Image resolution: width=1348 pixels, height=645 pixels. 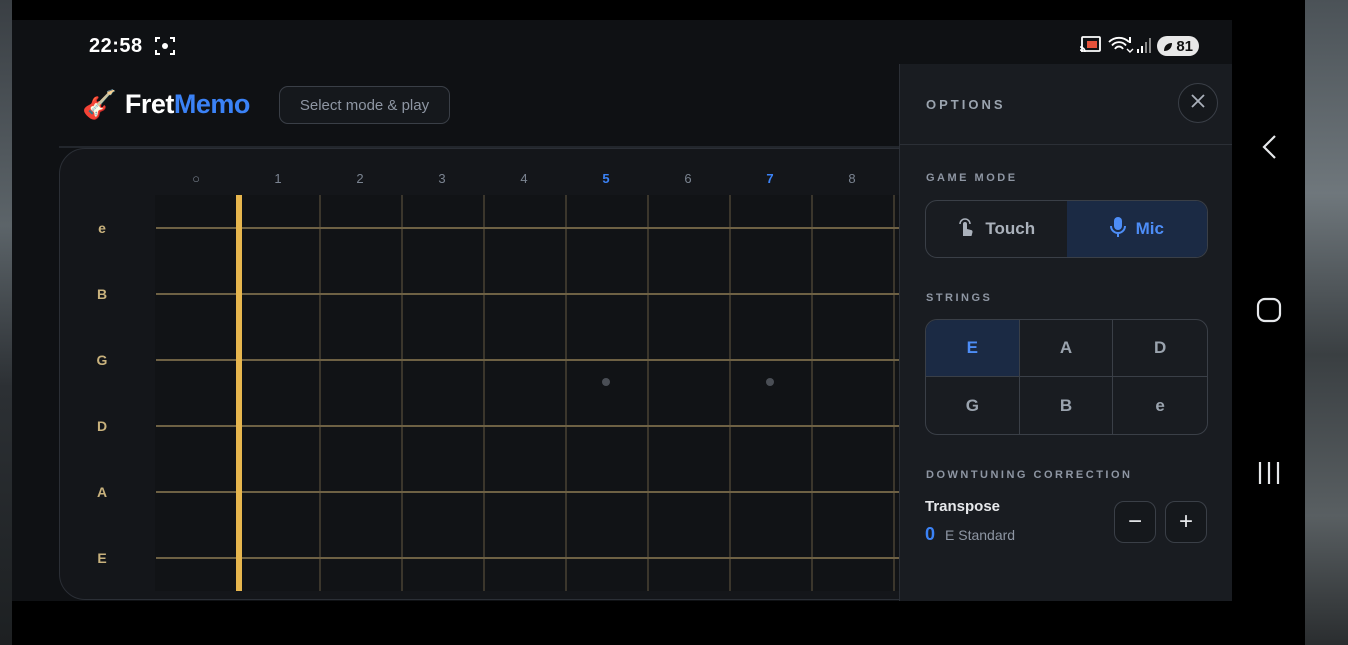 I want to click on mode-touch-button: Touch, so click(x=996, y=229).